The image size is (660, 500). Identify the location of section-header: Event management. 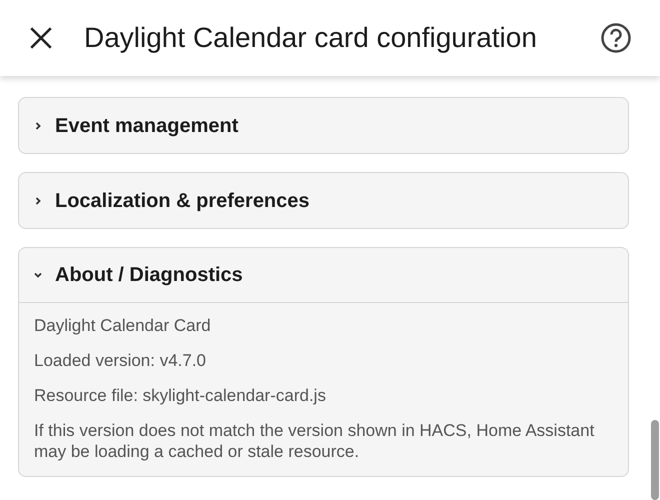
(323, 125).